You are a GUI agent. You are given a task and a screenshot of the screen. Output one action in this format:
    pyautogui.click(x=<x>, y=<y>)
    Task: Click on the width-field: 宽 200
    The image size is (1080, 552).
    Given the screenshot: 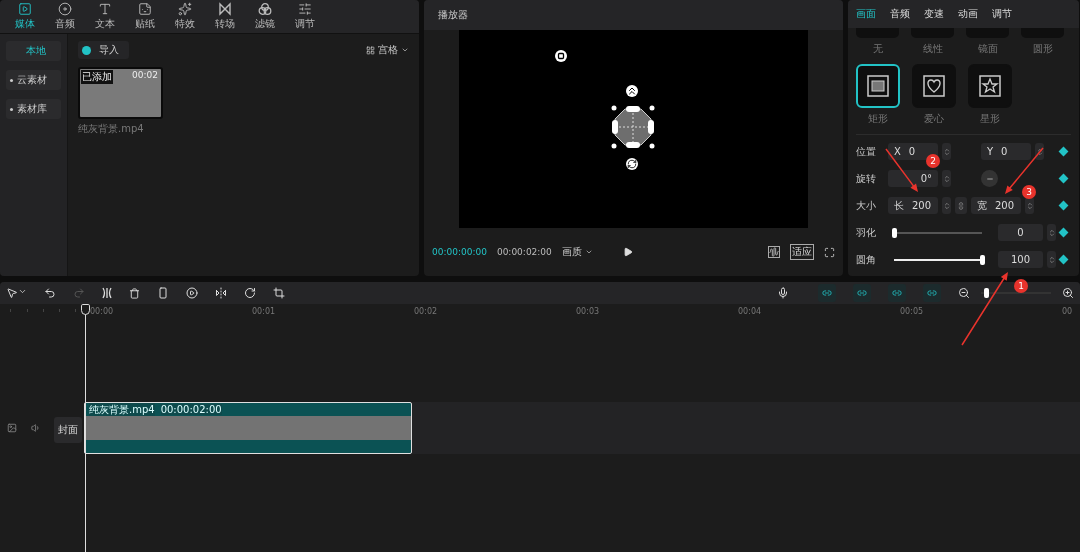 What is the action you would take?
    pyautogui.click(x=996, y=205)
    